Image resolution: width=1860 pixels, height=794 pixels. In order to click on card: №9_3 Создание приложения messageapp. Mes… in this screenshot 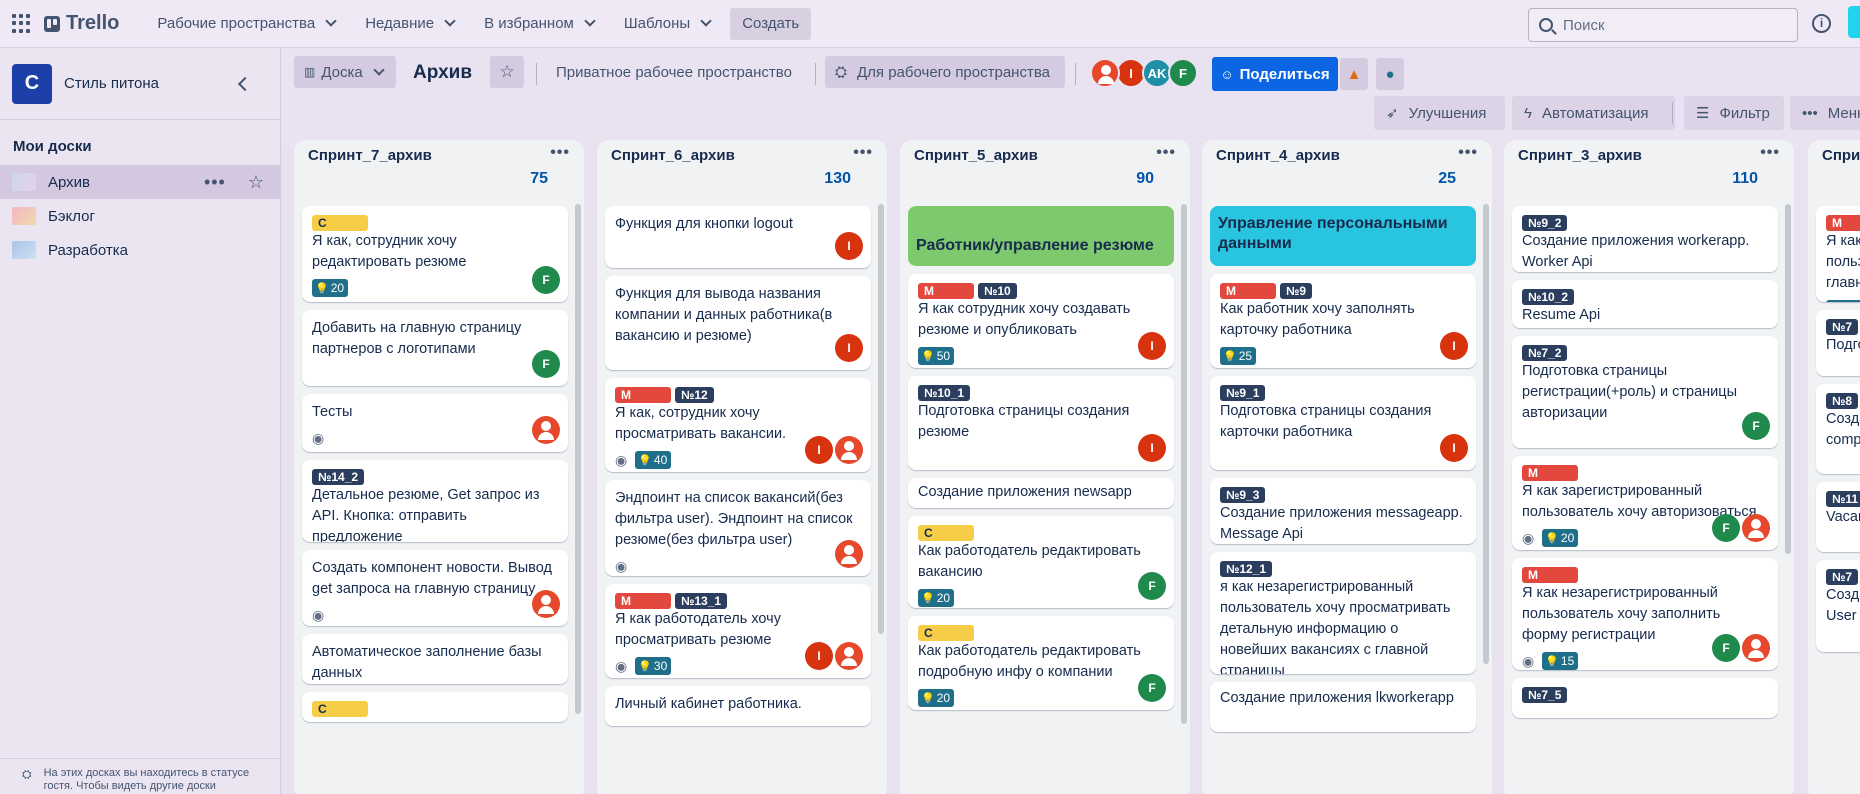, I will do `click(1343, 511)`.